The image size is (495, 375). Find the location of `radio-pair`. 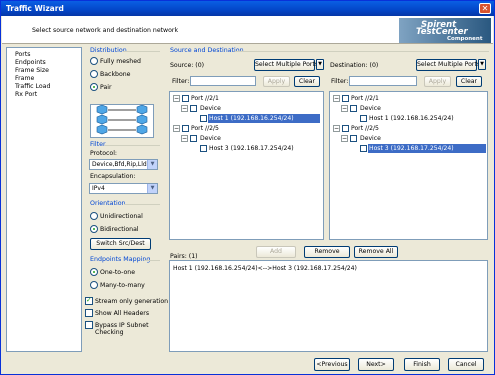

radio-pair is located at coordinates (94, 87).